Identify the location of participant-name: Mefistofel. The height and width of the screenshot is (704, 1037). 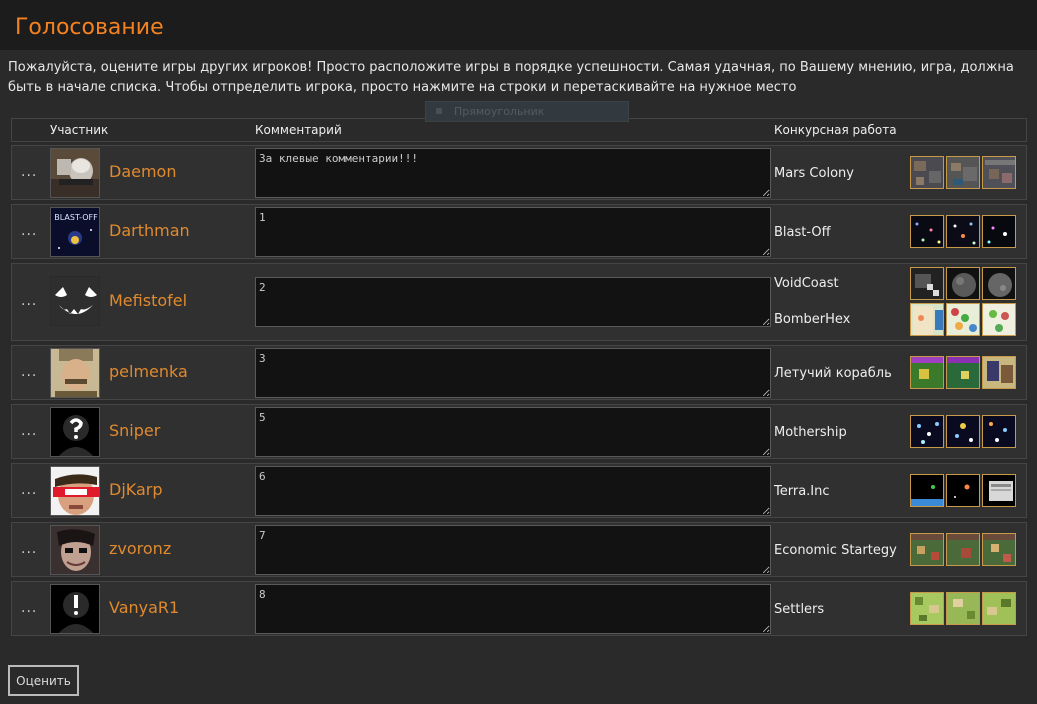
(148, 300).